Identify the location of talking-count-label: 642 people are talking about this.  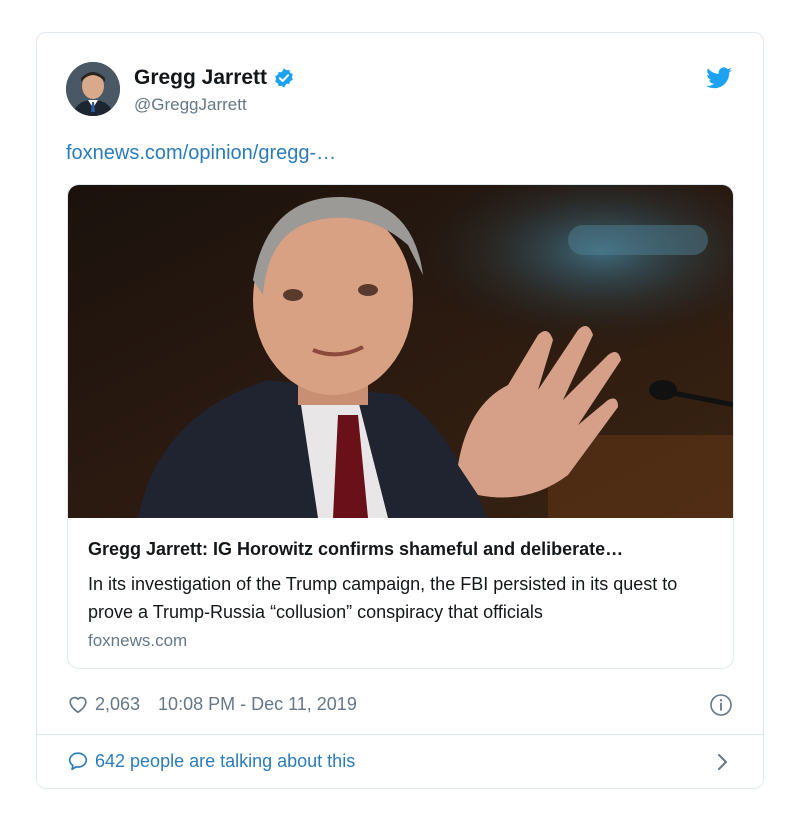
(225, 761).